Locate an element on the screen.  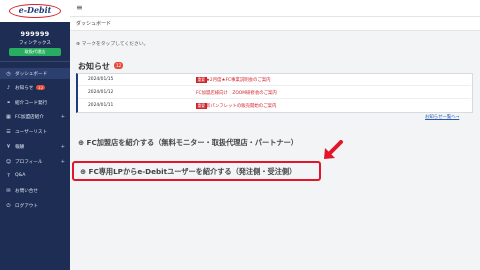
breadcrumb: ダッシュボード is located at coordinates (94, 24).